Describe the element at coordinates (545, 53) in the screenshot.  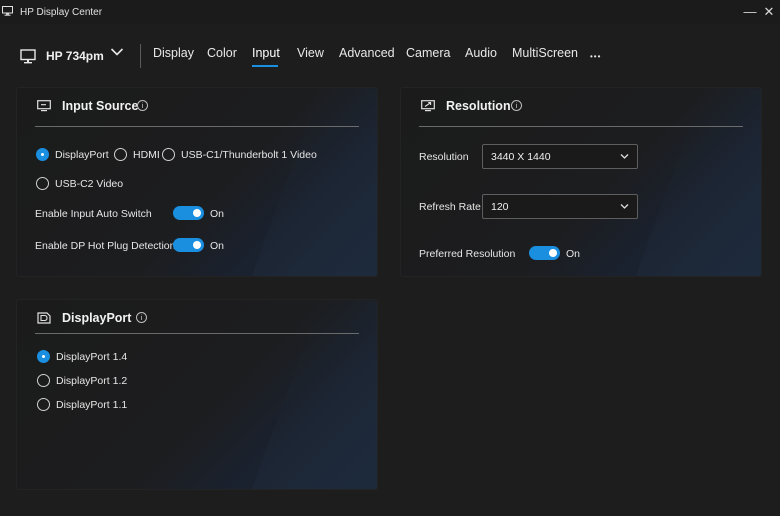
I see `tab-multiscreen: MultiScreen` at that location.